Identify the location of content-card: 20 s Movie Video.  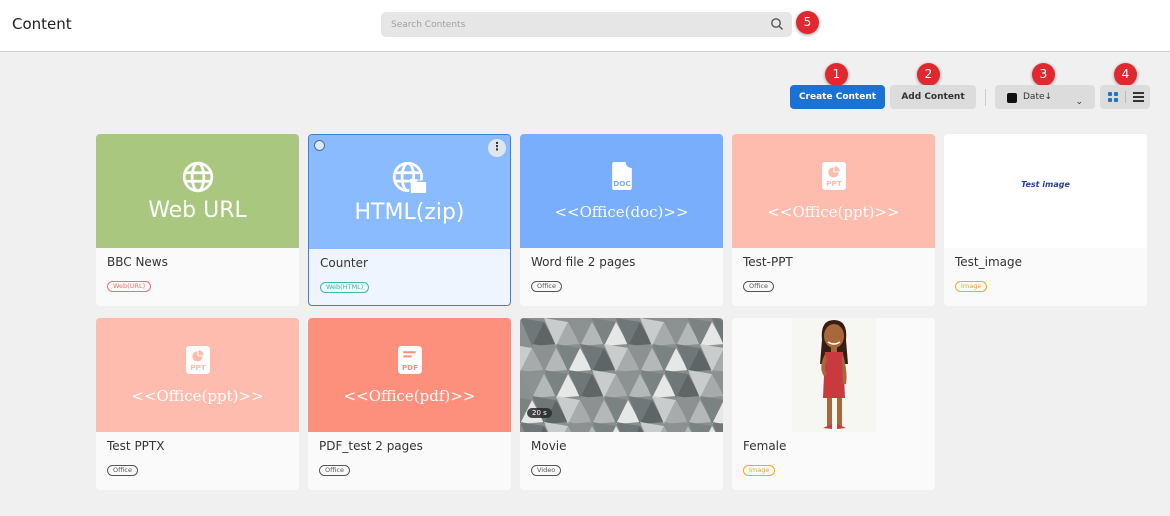
(621, 404).